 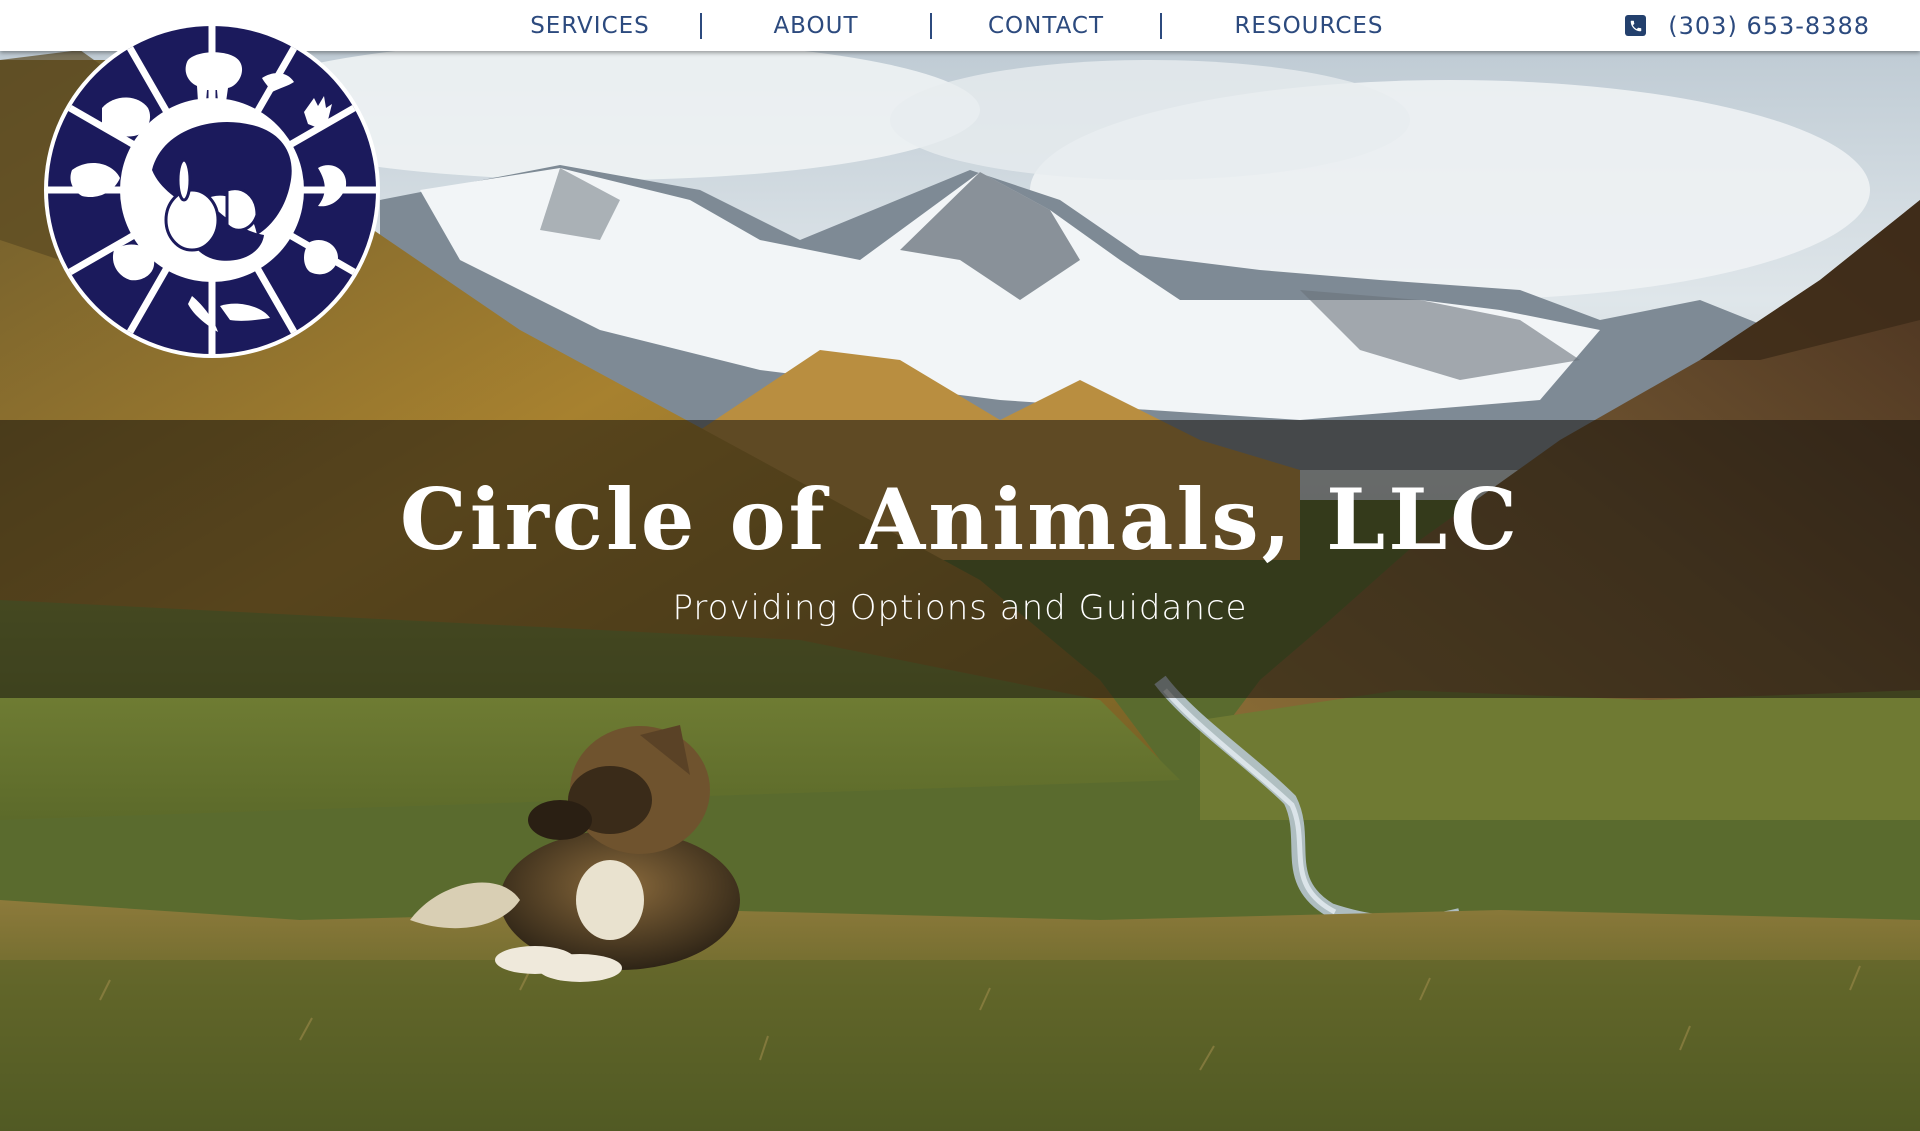 I want to click on nav-link-services: SERVICES, so click(x=590, y=26).